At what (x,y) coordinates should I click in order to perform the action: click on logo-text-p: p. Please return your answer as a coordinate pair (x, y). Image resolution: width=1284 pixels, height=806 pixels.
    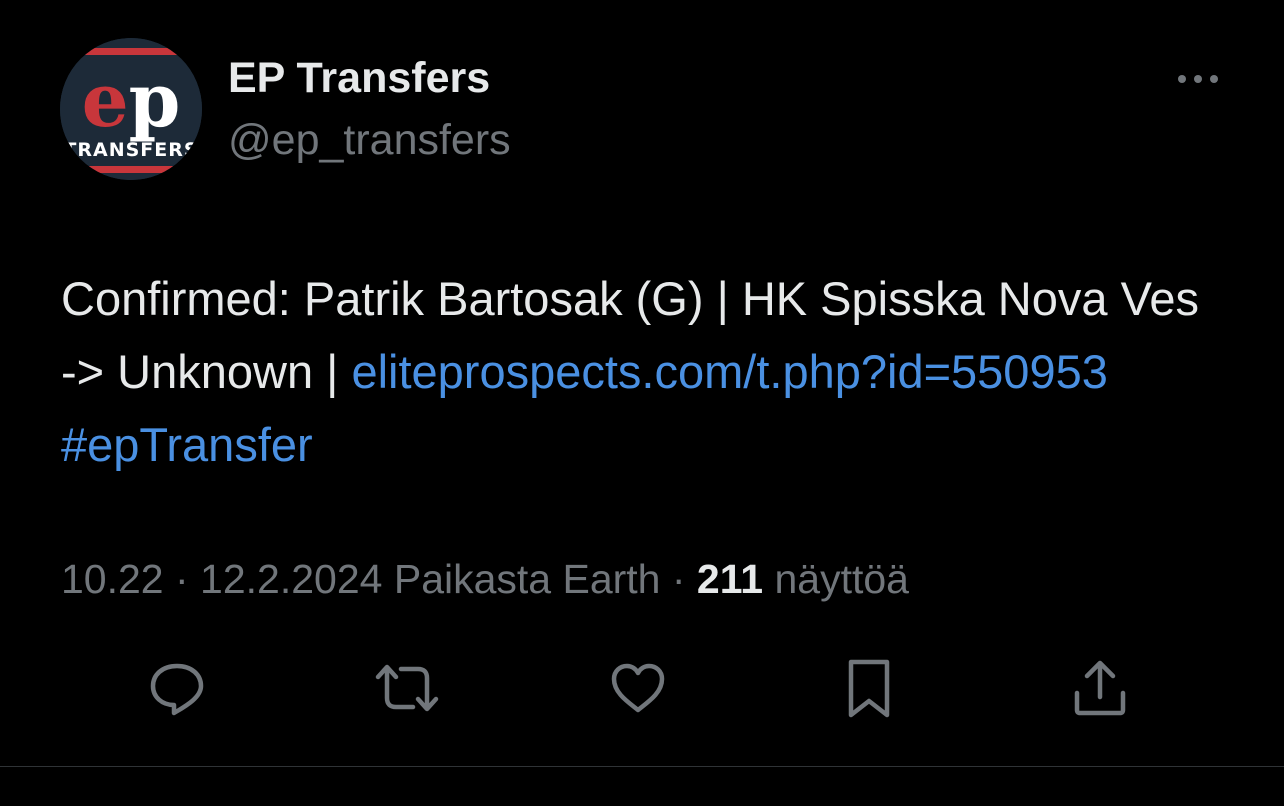
    Looking at the image, I should click on (155, 101).